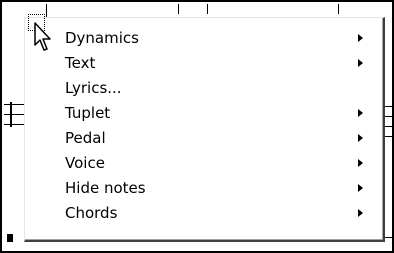 Image resolution: width=394 pixels, height=253 pixels. Describe the element at coordinates (204, 113) in the screenshot. I see `menu-item-tuplet: Tuplet` at that location.